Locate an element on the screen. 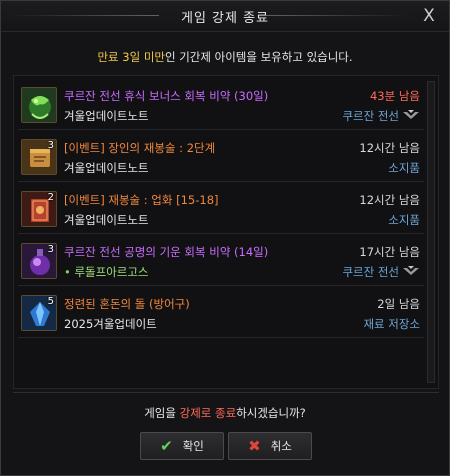  title-decoration-right is located at coordinates (334, 15).